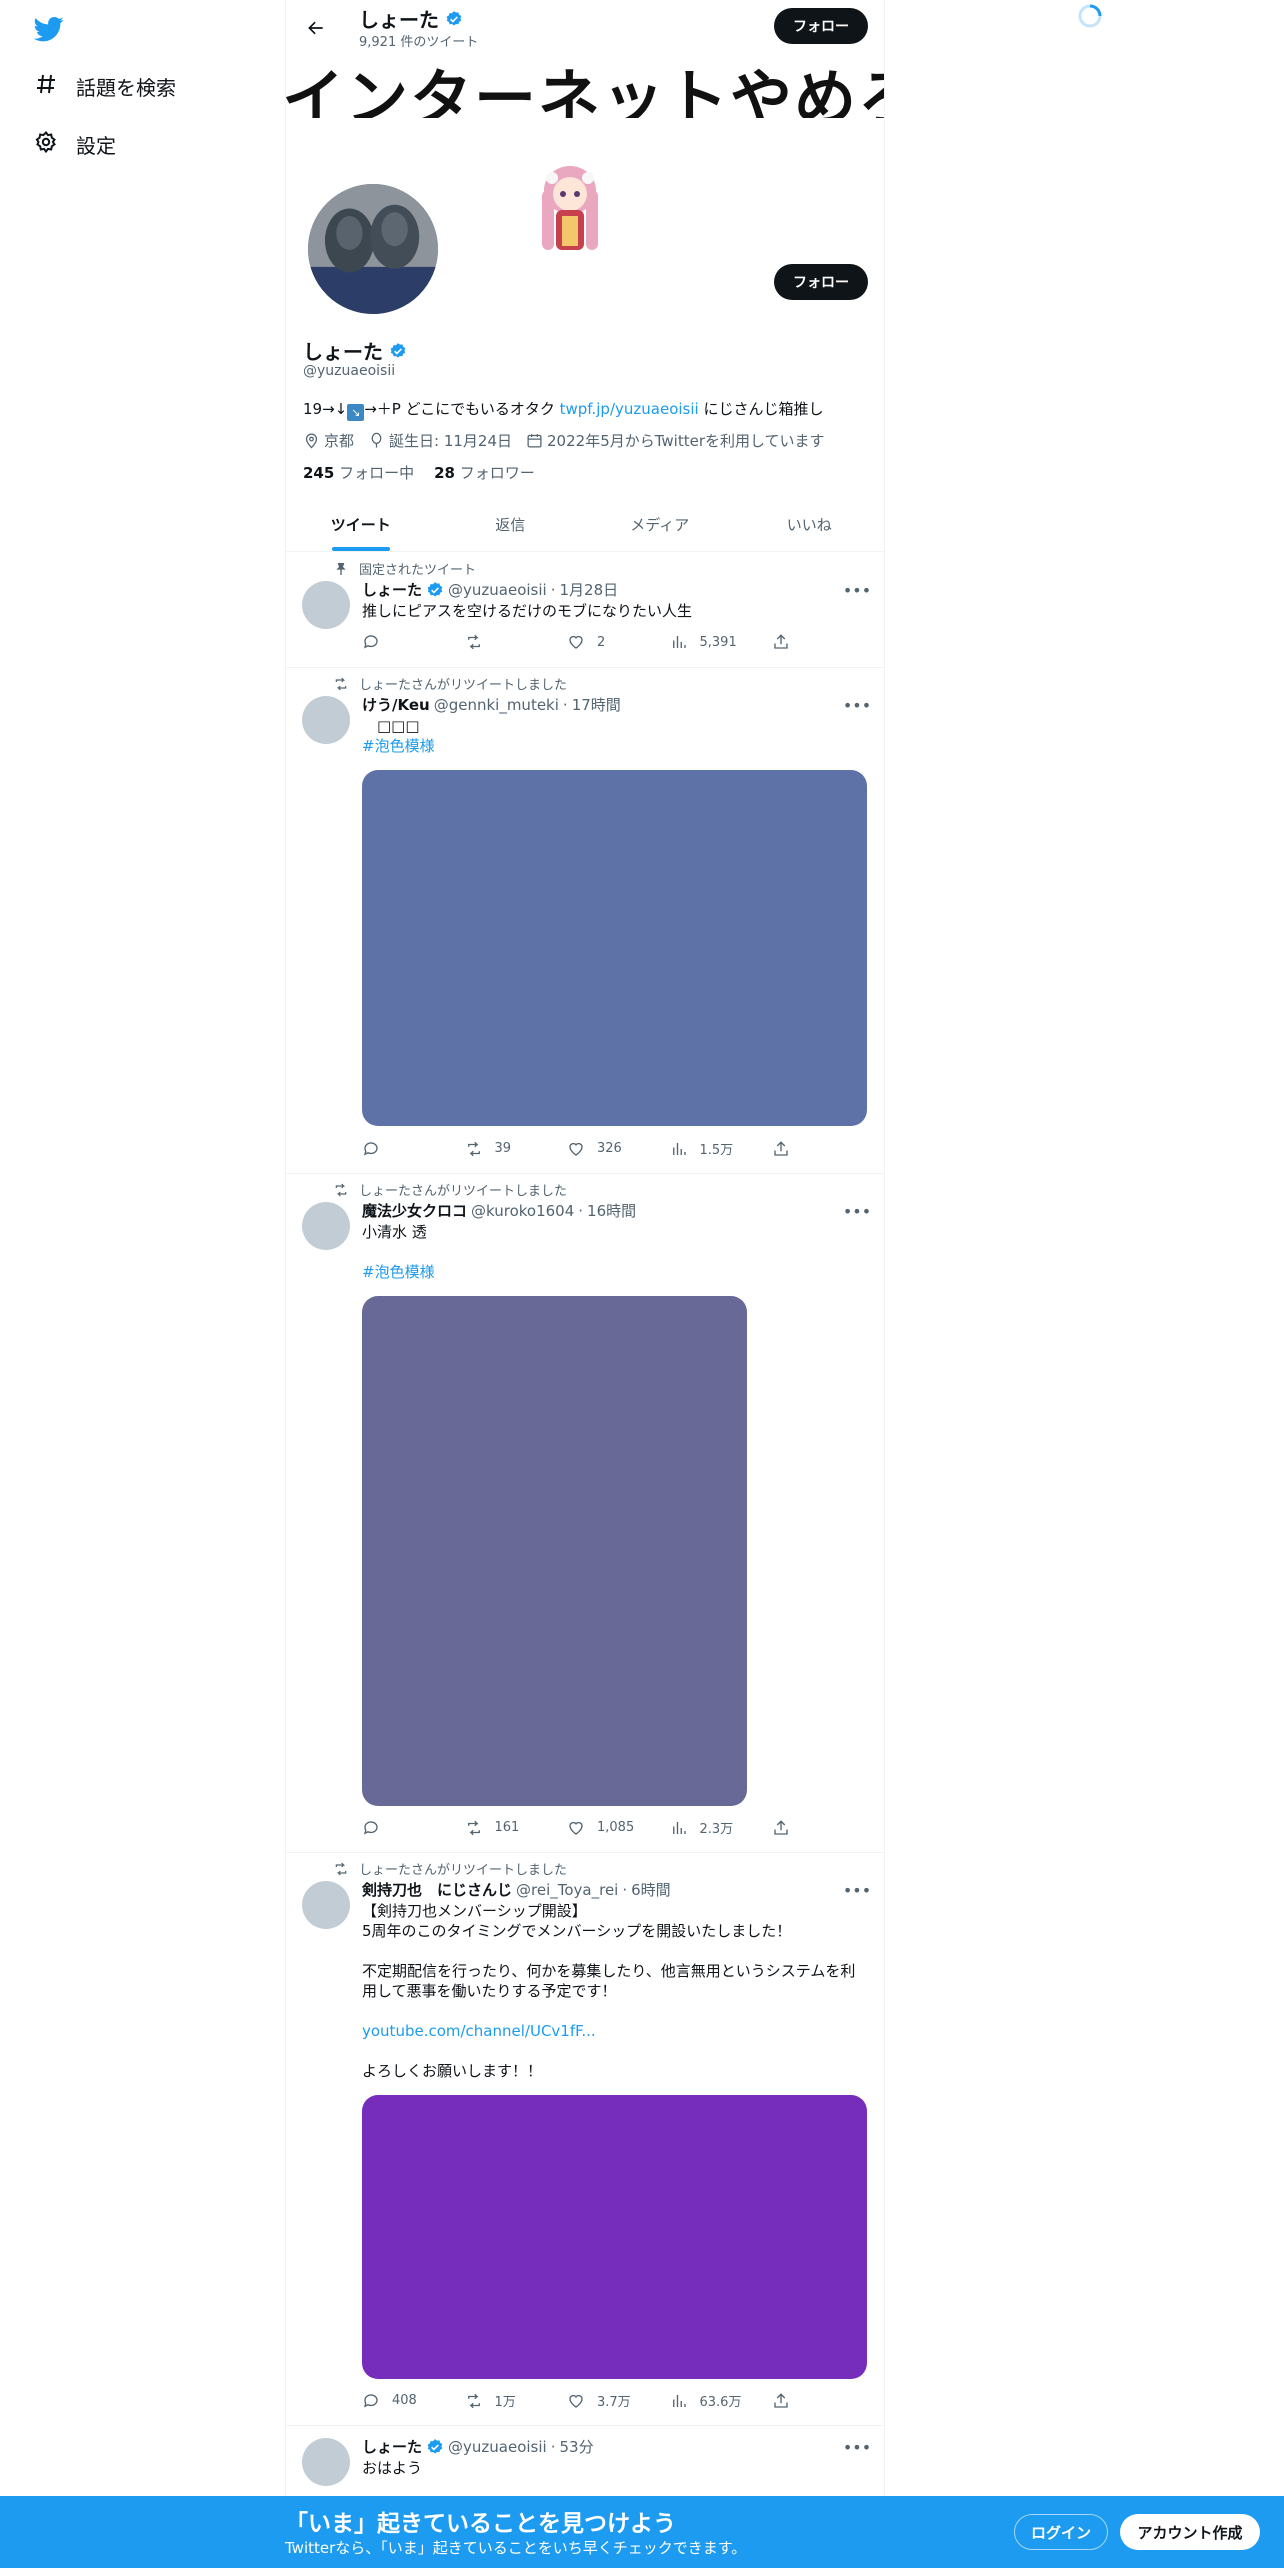 The width and height of the screenshot is (1284, 2568). I want to click on login-button: ログイン, so click(1061, 2532).